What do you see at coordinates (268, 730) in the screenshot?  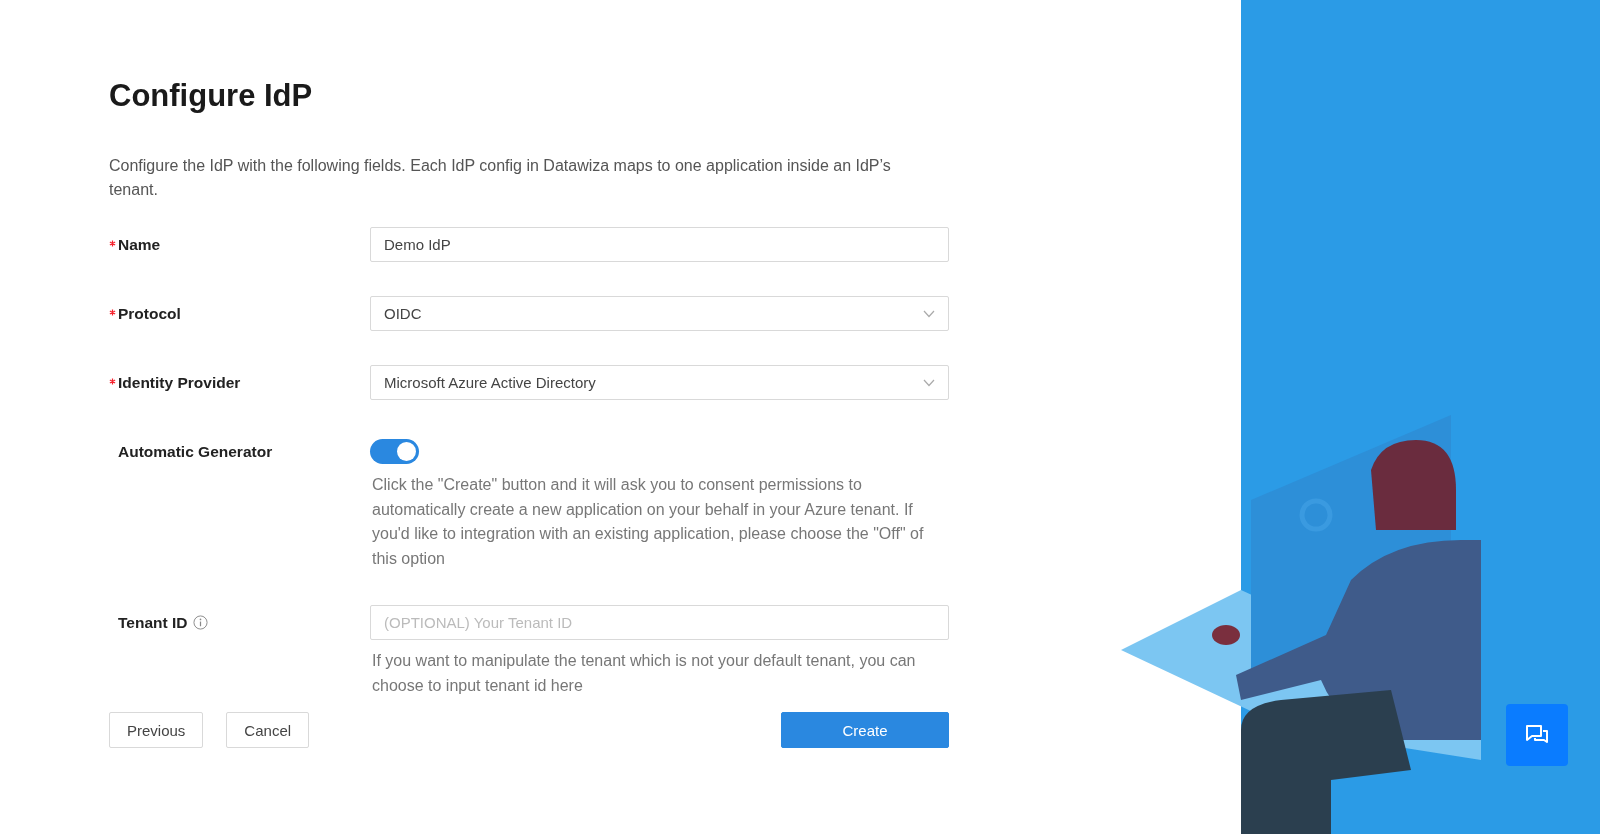 I see `secondary-button: Cancel` at bounding box center [268, 730].